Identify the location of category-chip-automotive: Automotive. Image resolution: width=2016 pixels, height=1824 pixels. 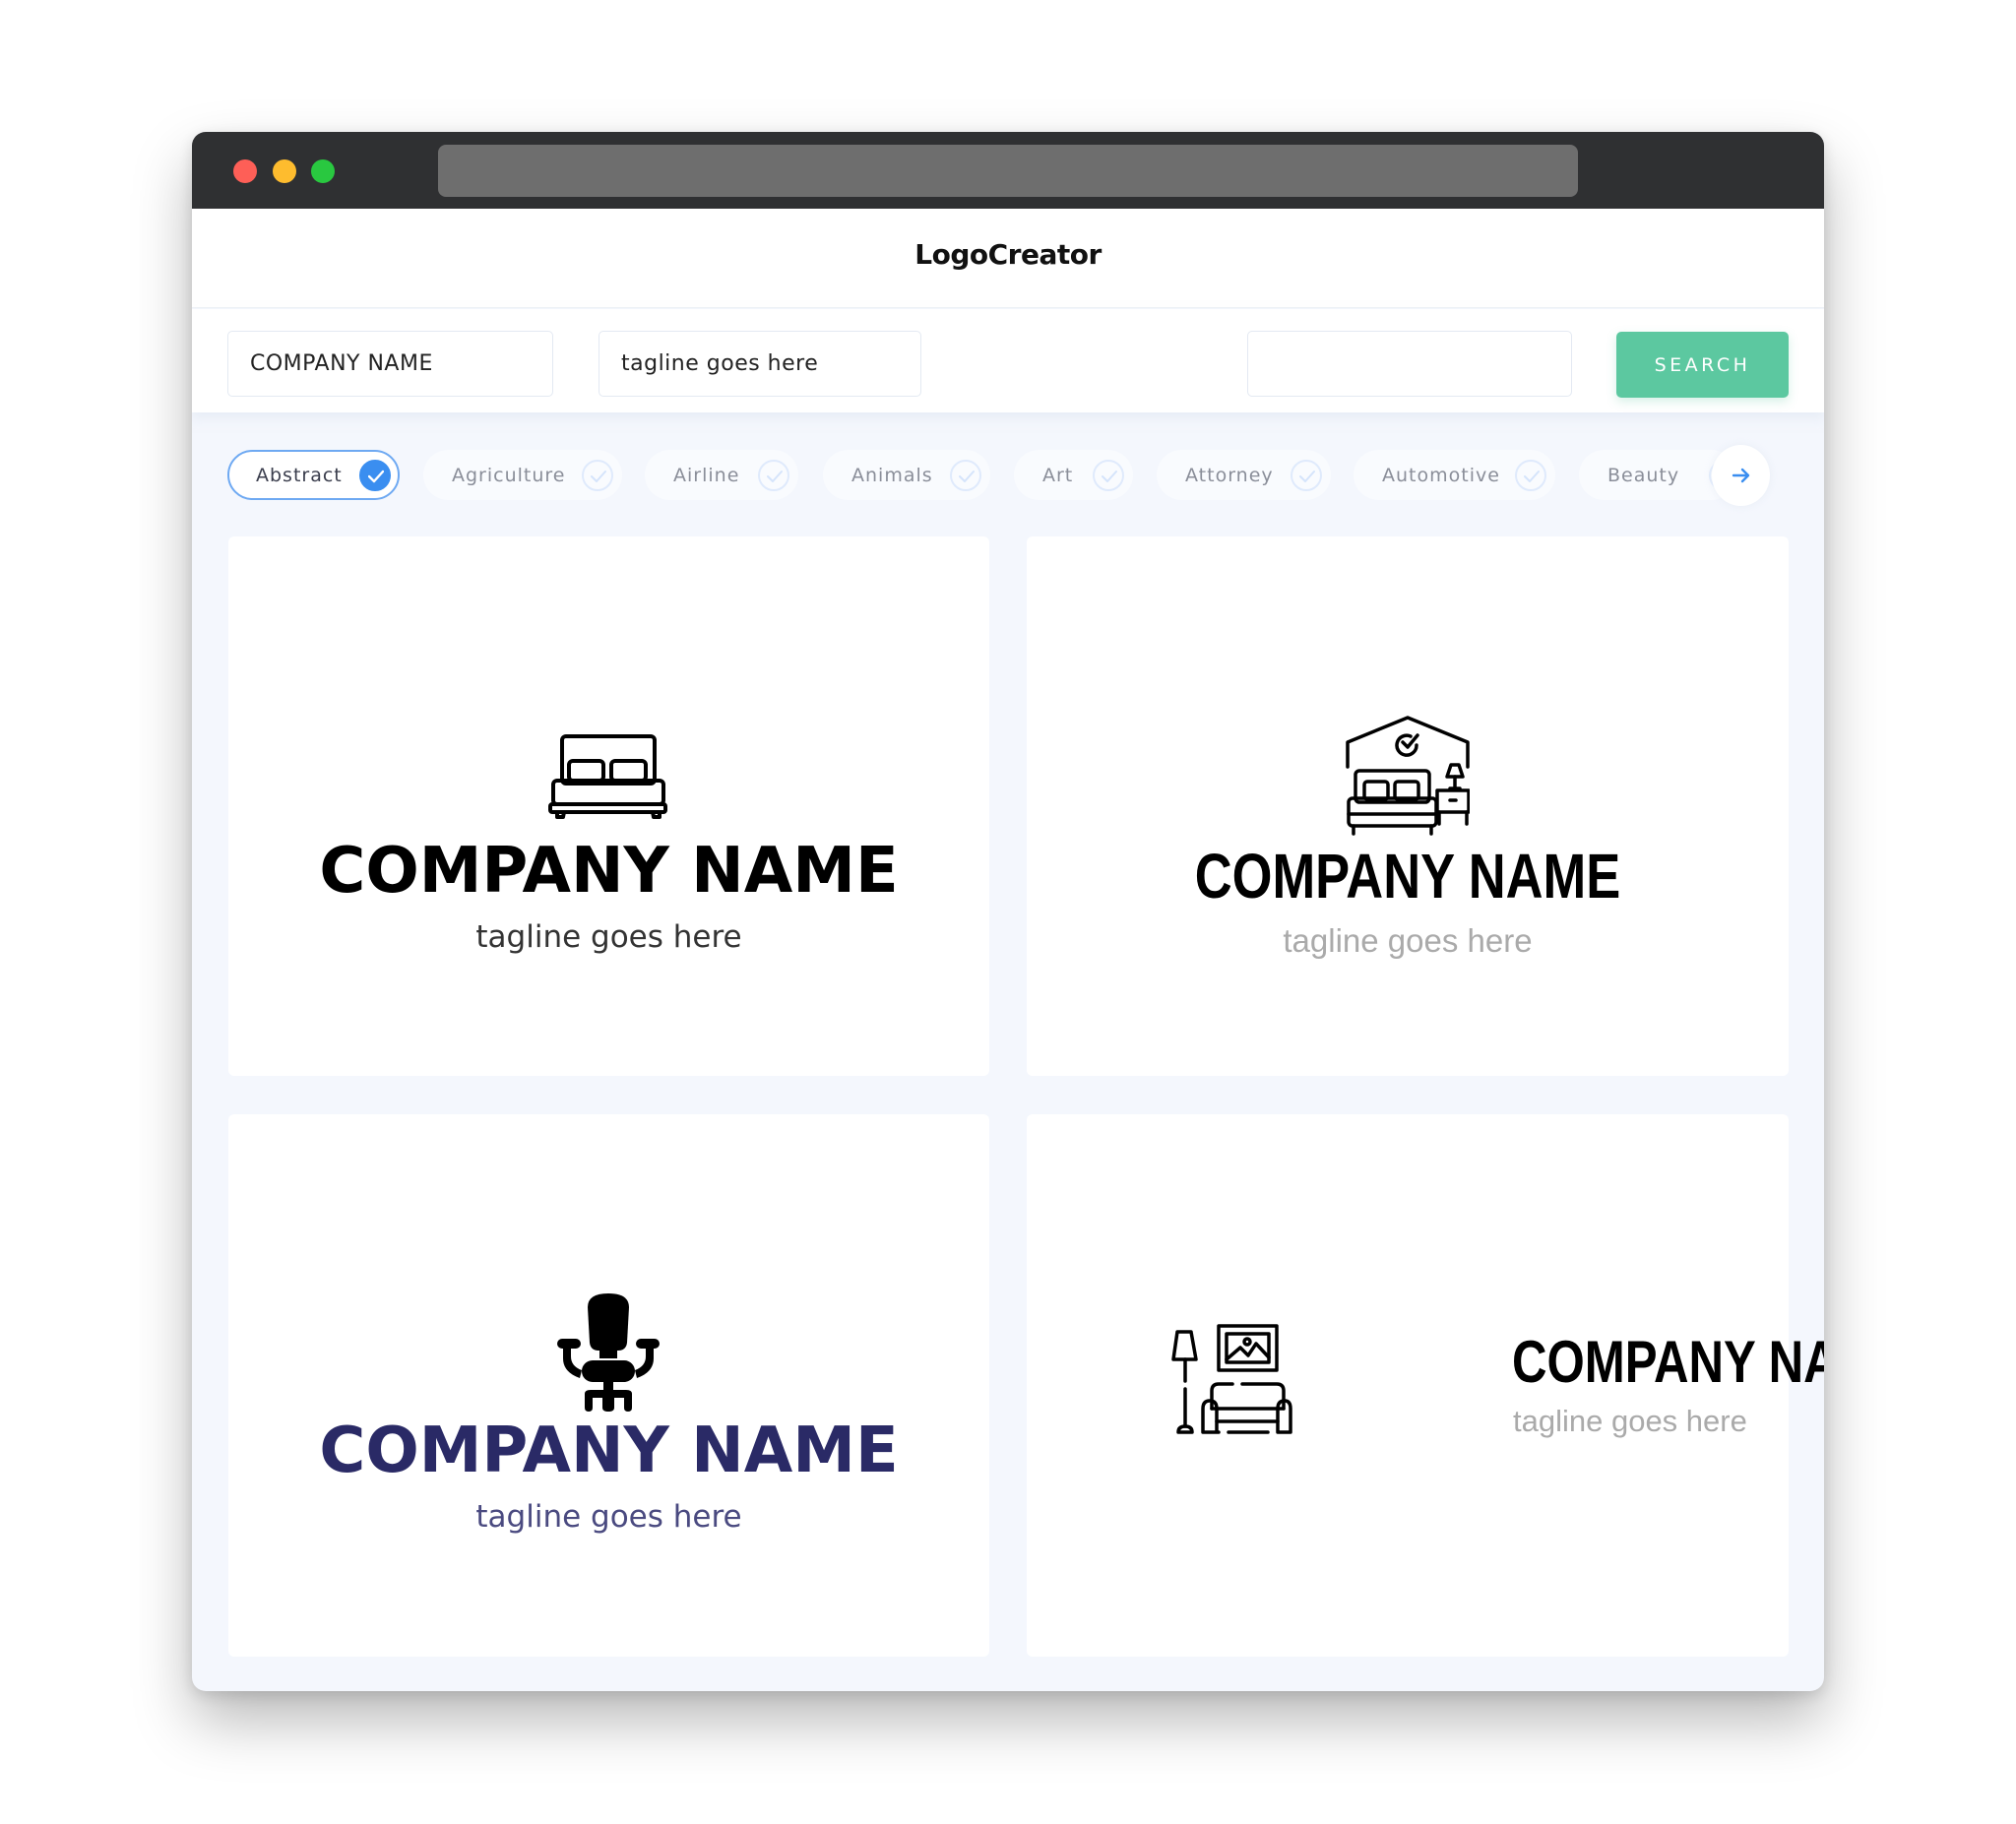
(1454, 475).